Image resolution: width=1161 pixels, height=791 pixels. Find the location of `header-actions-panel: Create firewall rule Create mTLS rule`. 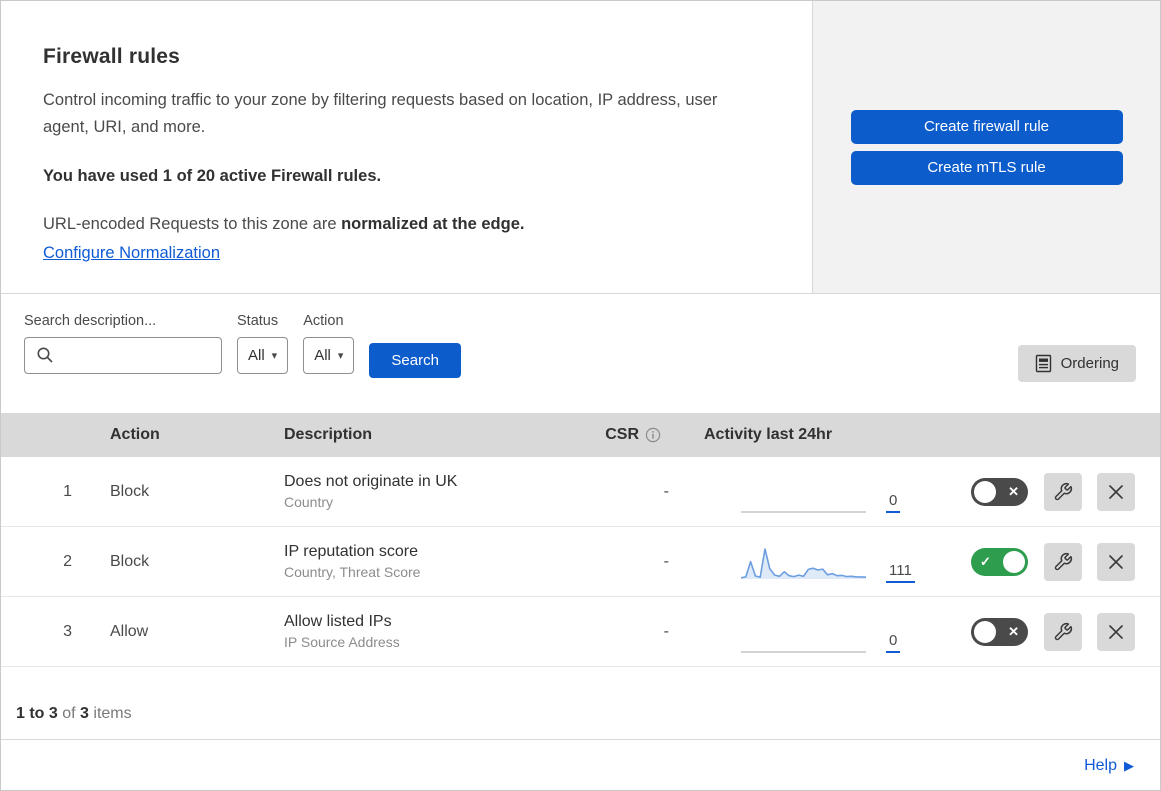

header-actions-panel: Create firewall rule Create mTLS rule is located at coordinates (986, 147).